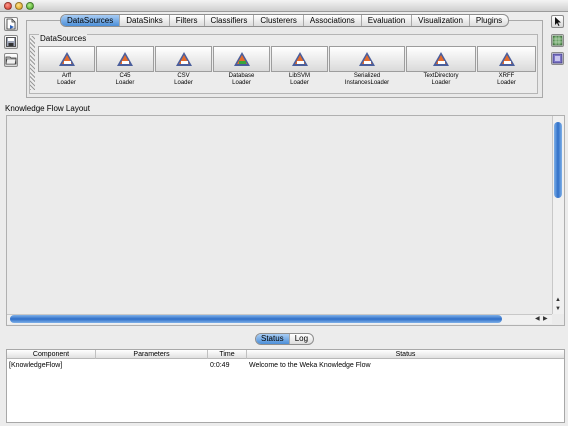  Describe the element at coordinates (241, 79) in the screenshot. I see `database-loader-label: Database Loader` at that location.